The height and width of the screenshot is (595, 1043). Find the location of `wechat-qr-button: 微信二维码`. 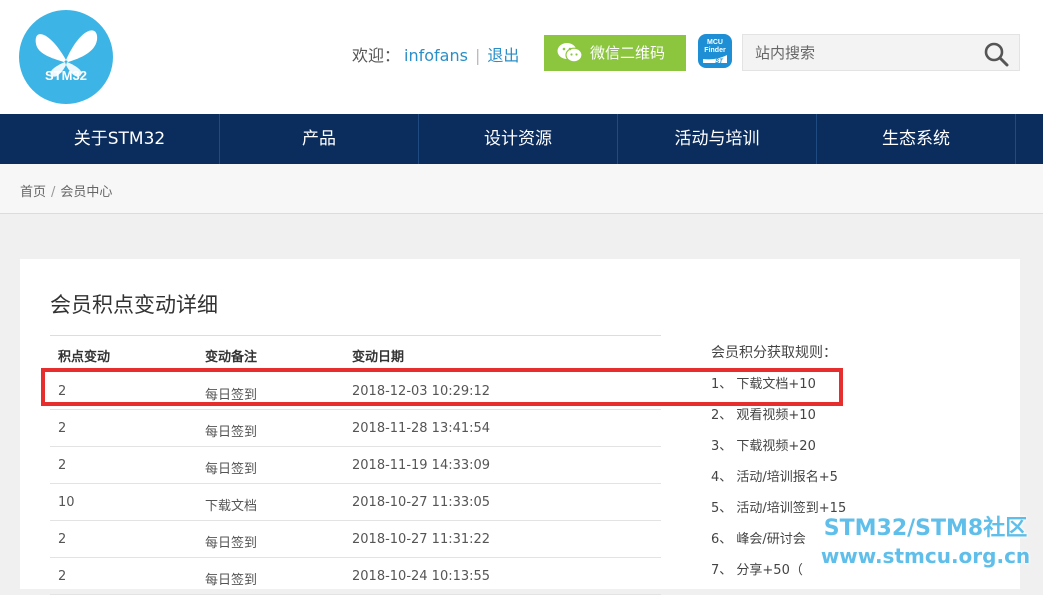

wechat-qr-button: 微信二维码 is located at coordinates (615, 53).